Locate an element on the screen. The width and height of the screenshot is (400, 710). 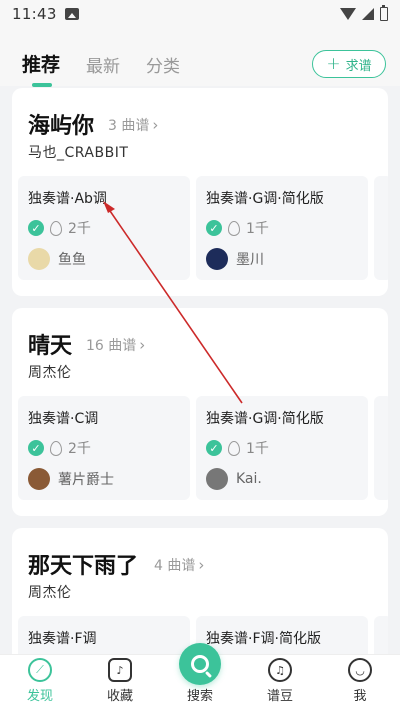
bottom-nav: ⟋ 发现 ♪ 收藏 搜索 ♫ 谱豆 ◡ 我 is located at coordinates (200, 676).